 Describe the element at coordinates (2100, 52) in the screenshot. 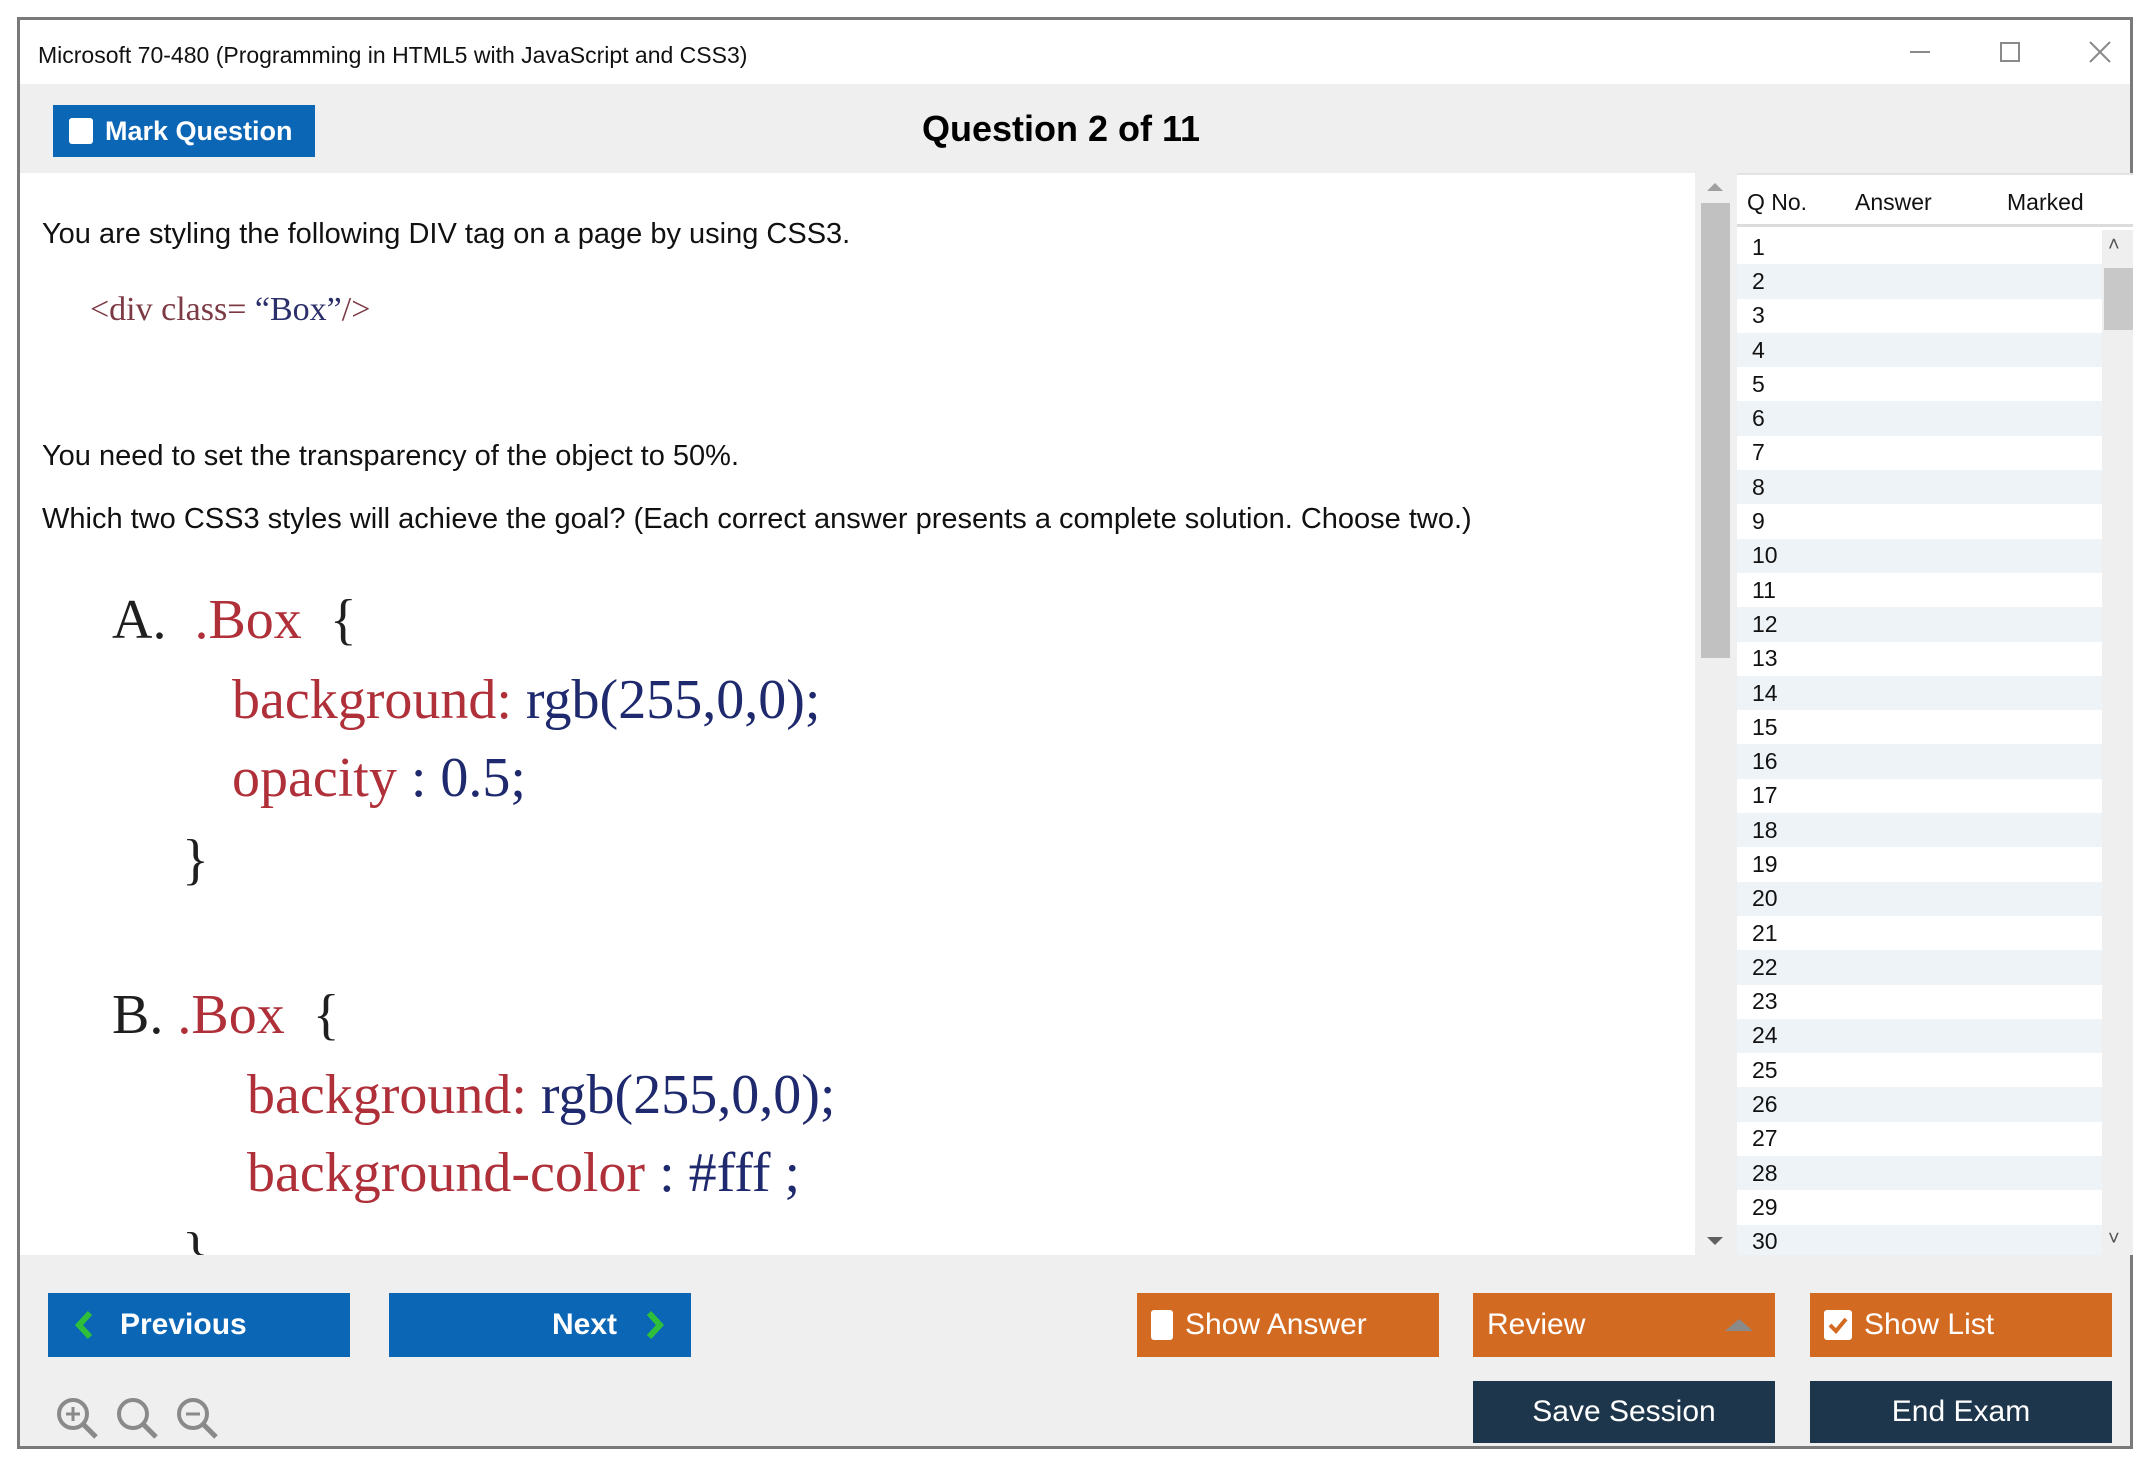

I see `close-button` at that location.